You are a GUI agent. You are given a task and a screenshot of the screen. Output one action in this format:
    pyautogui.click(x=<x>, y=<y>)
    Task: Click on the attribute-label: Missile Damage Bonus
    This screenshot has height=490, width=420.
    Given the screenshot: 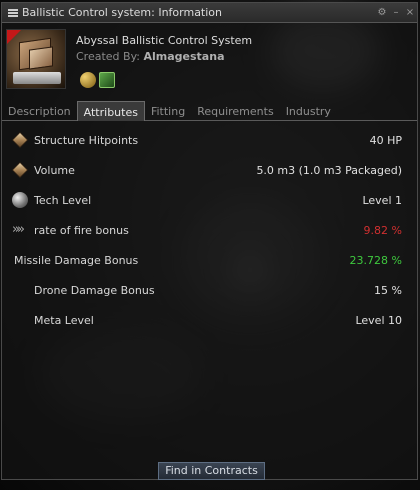 What is the action you would take?
    pyautogui.click(x=76, y=260)
    